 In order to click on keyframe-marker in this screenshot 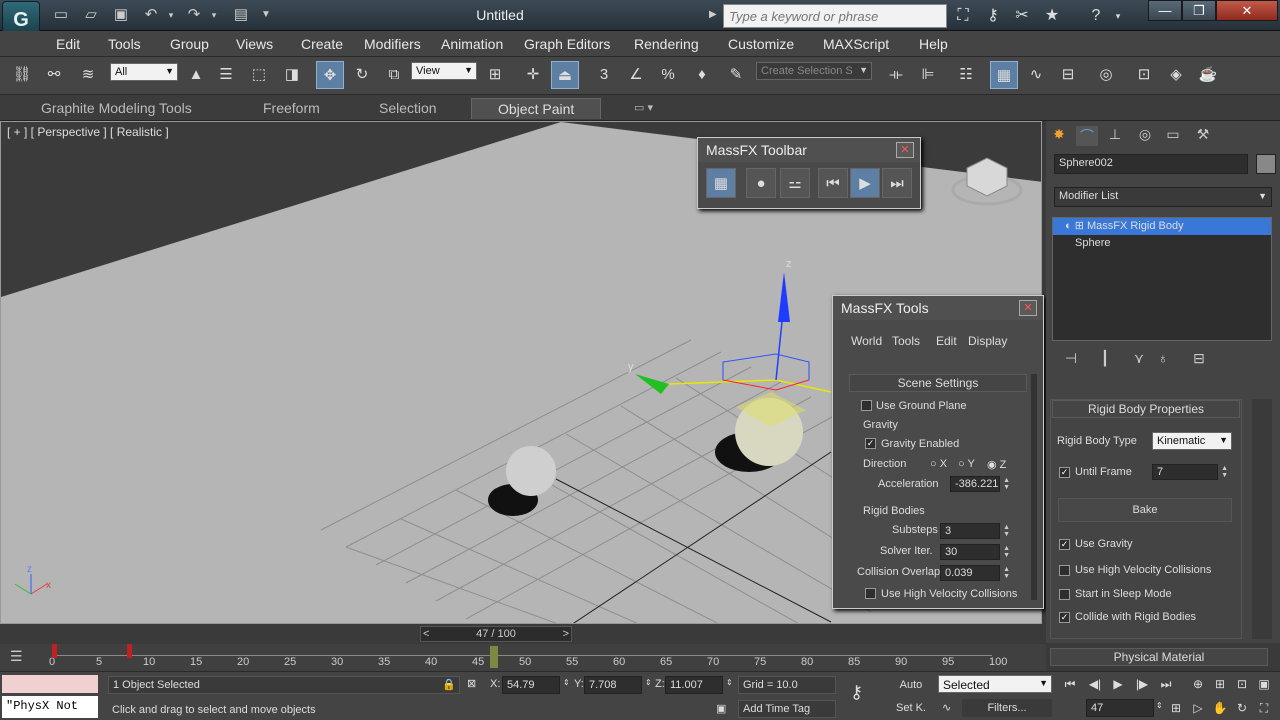, I will do `click(54, 651)`.